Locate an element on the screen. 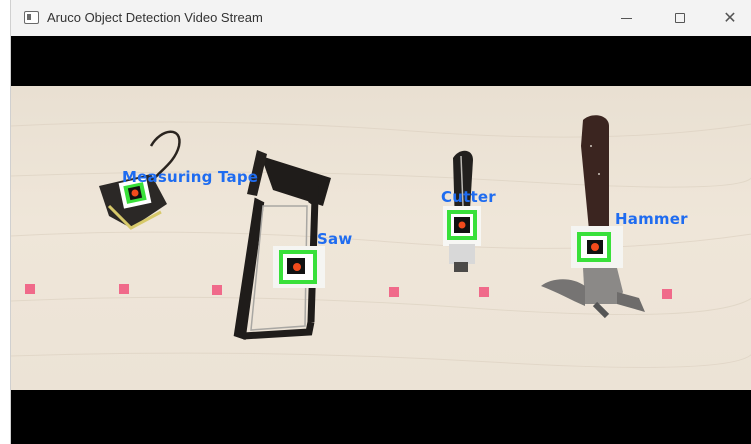 The height and width of the screenshot is (444, 751). minimize-button is located at coordinates (626, 18).